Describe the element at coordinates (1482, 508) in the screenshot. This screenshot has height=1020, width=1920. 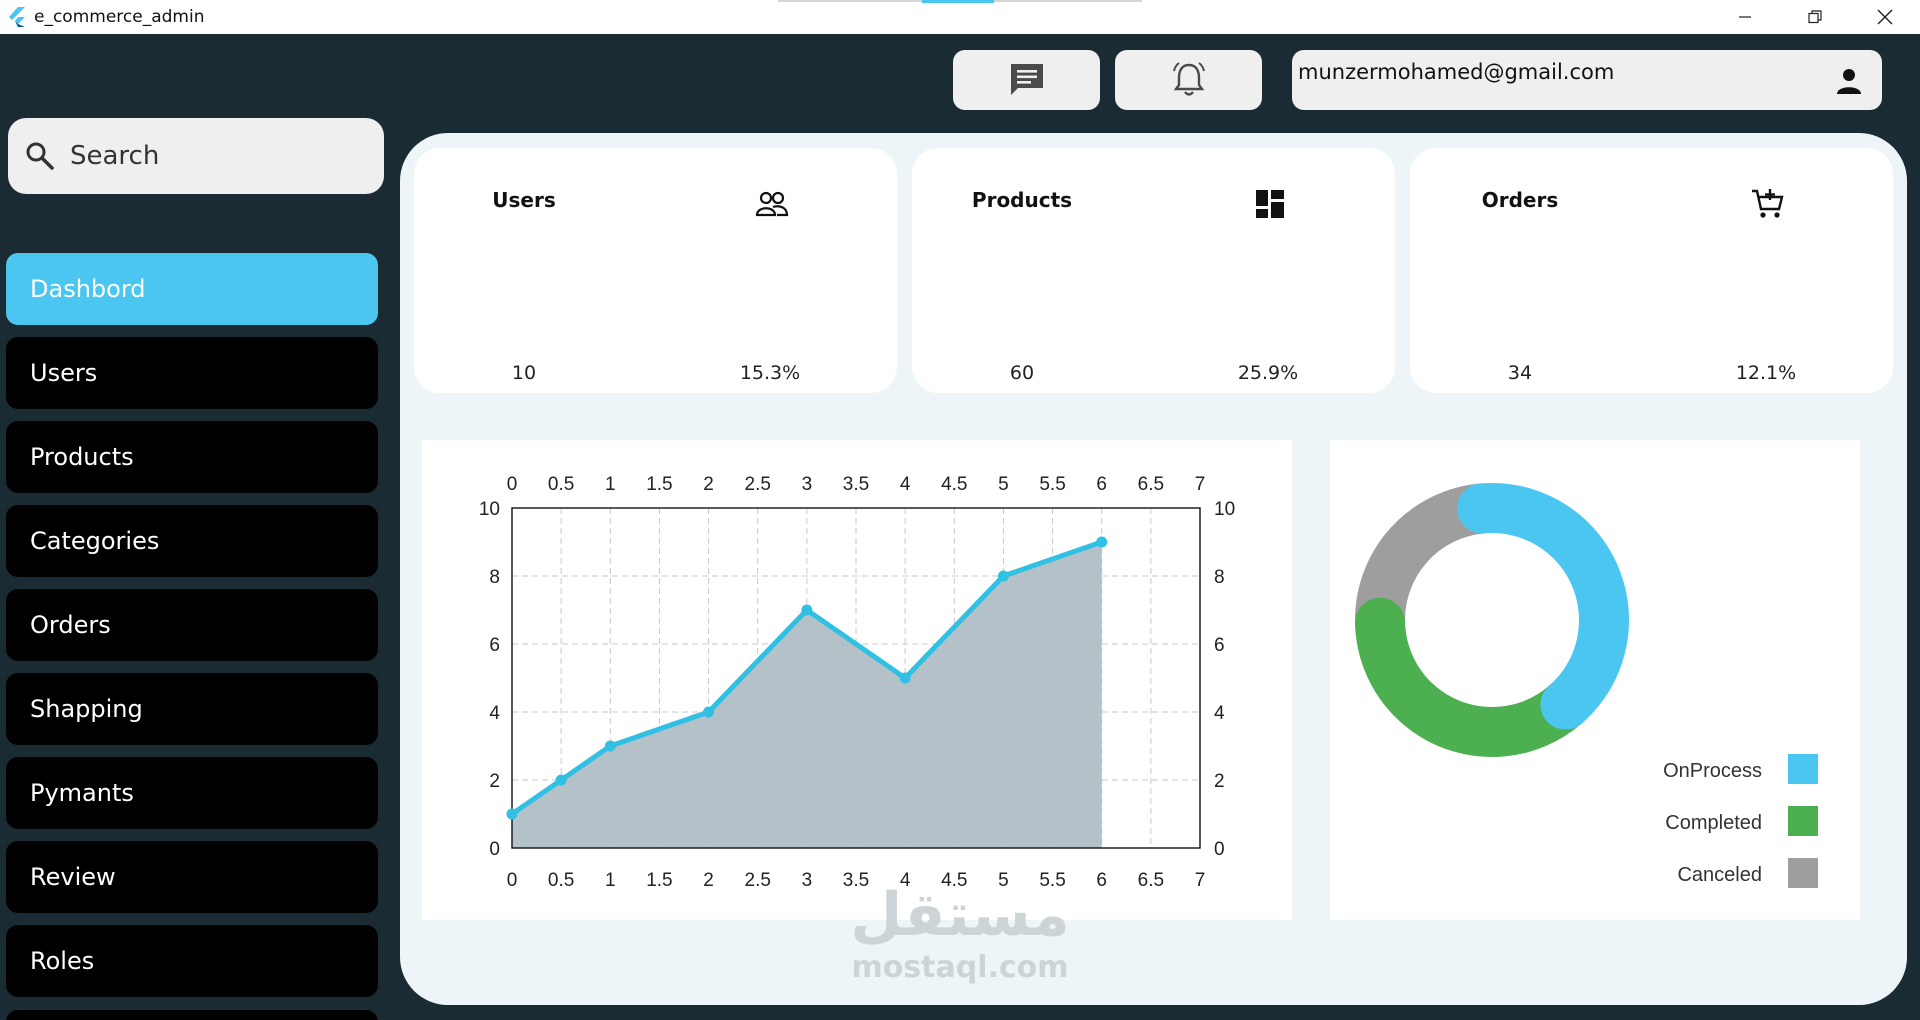
I see `donut-cap-onprocess-start` at that location.